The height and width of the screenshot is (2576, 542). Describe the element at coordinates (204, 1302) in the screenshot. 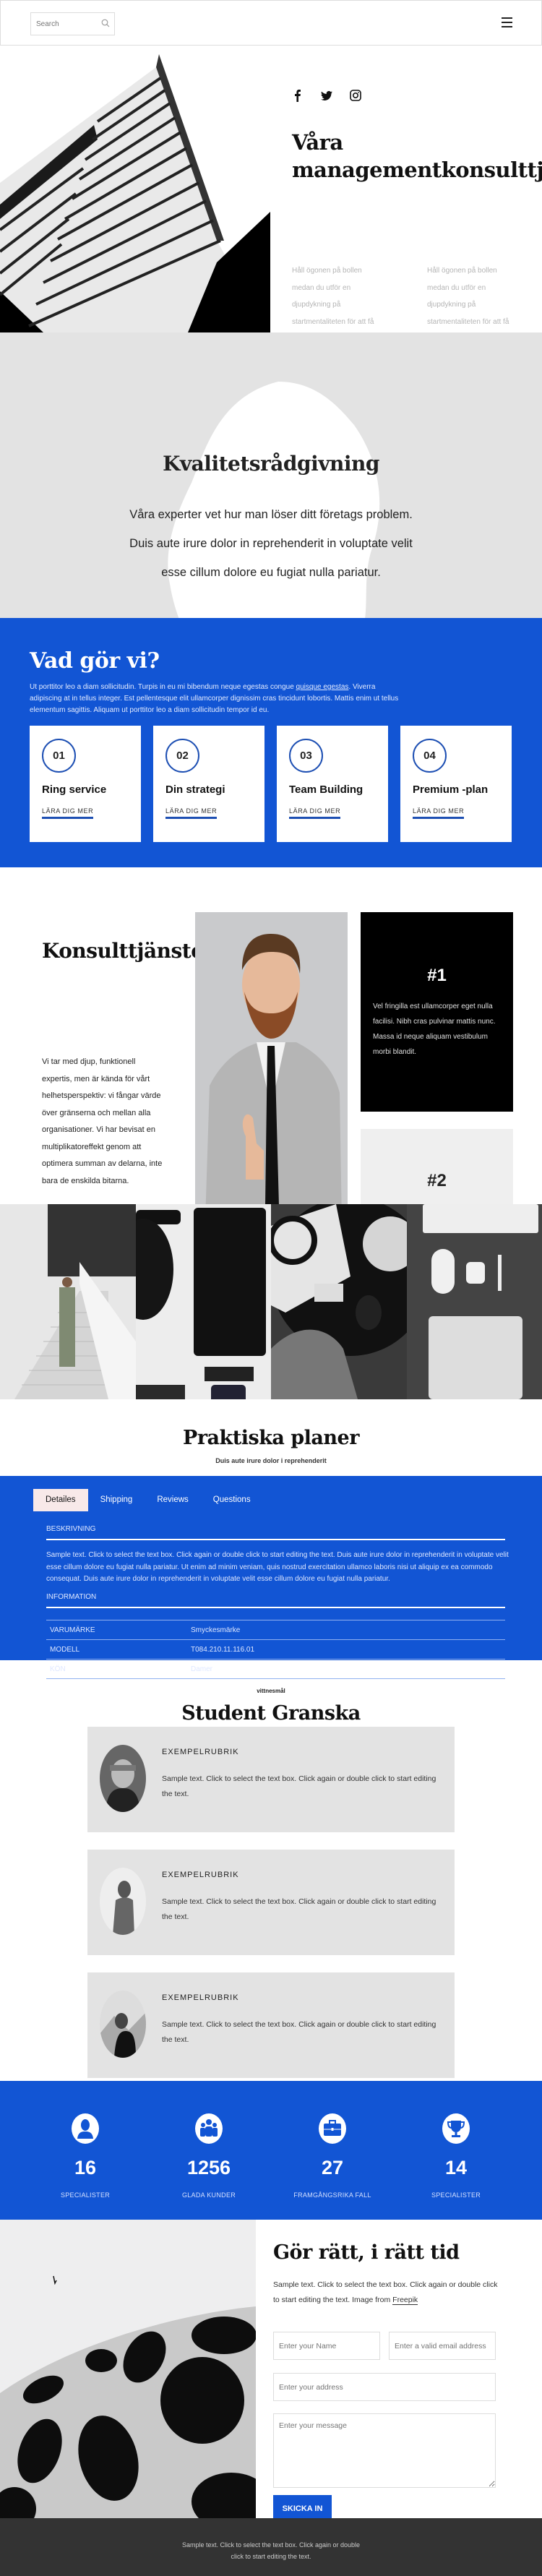

I see `gallery-image-gadgets` at that location.